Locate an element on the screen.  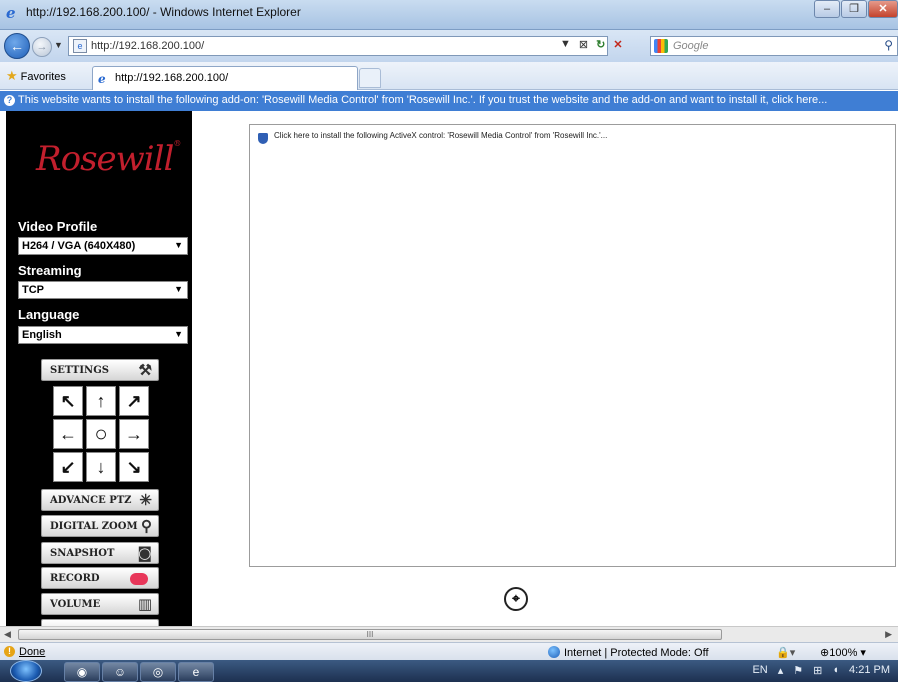
language-value: English is located at coordinates (42, 335).